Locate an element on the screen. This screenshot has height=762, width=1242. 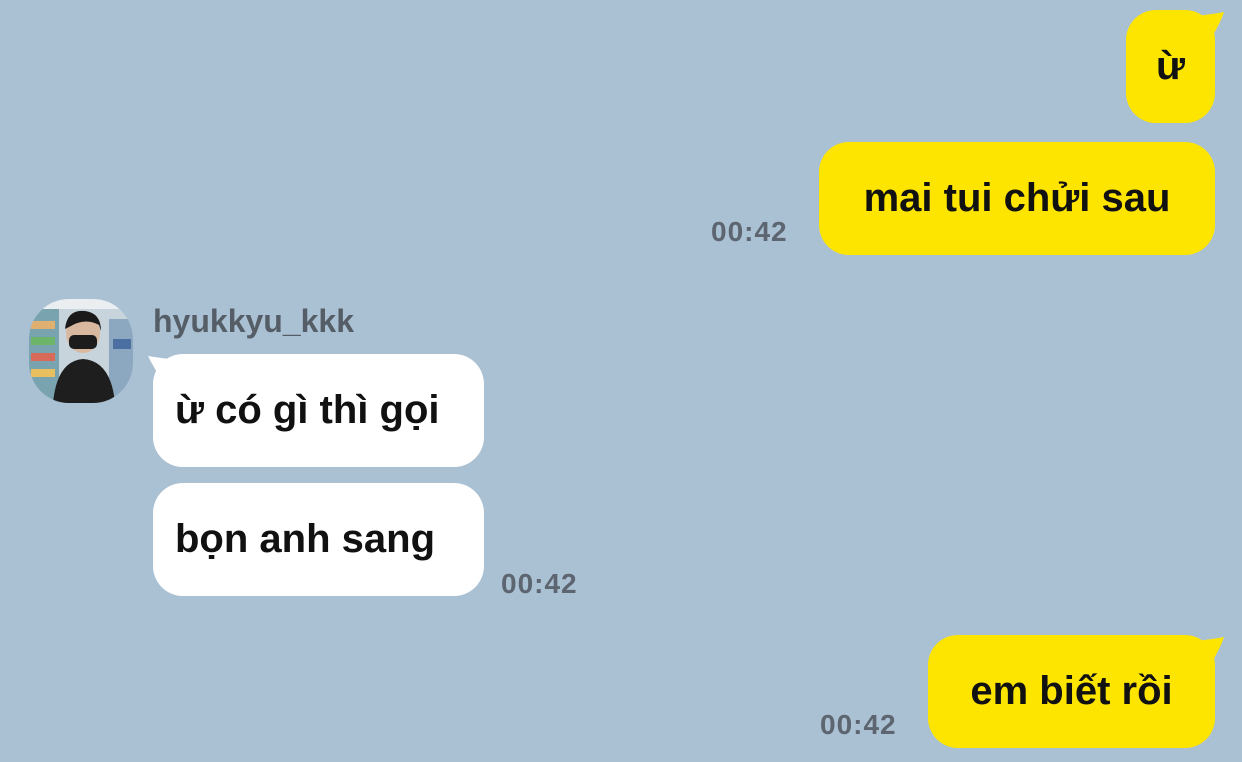
message-text: bọn anh sang is located at coordinates (305, 539).